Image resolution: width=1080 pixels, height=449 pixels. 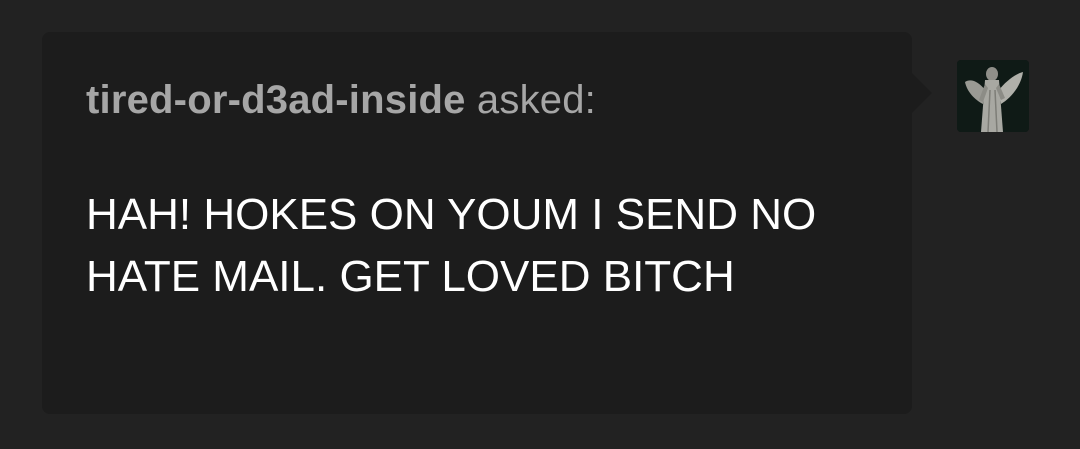 I want to click on asker-name-link: tired-or-d3ad-inside, so click(x=276, y=100).